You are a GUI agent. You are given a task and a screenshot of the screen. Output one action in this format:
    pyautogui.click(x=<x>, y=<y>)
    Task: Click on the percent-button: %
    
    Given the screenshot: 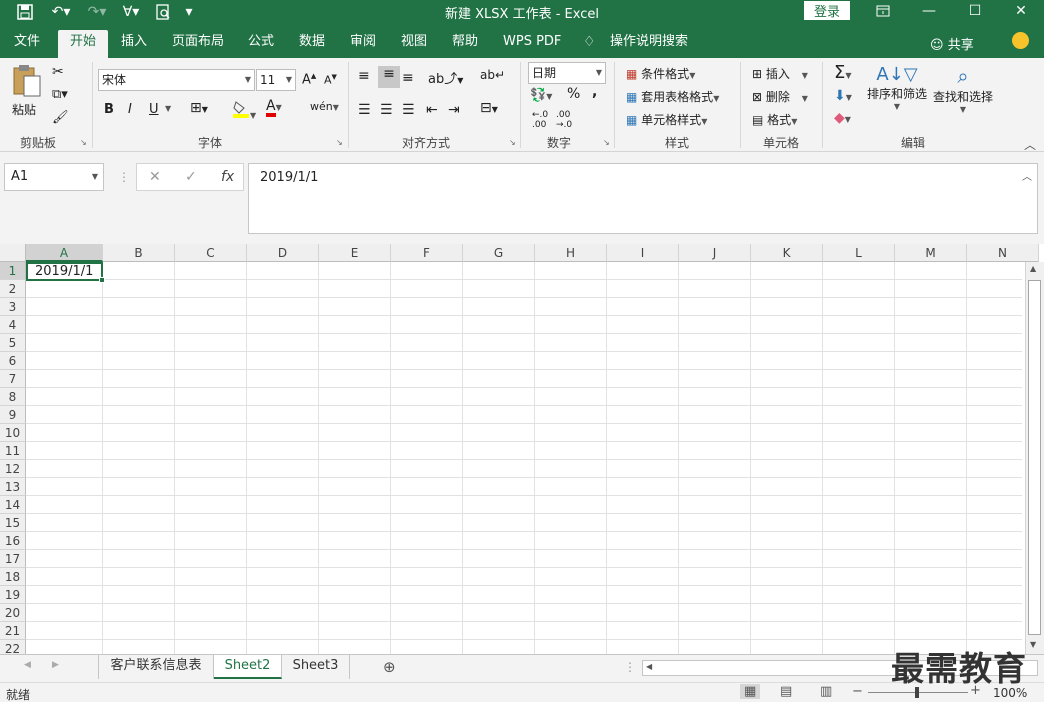 What is the action you would take?
    pyautogui.click(x=573, y=94)
    